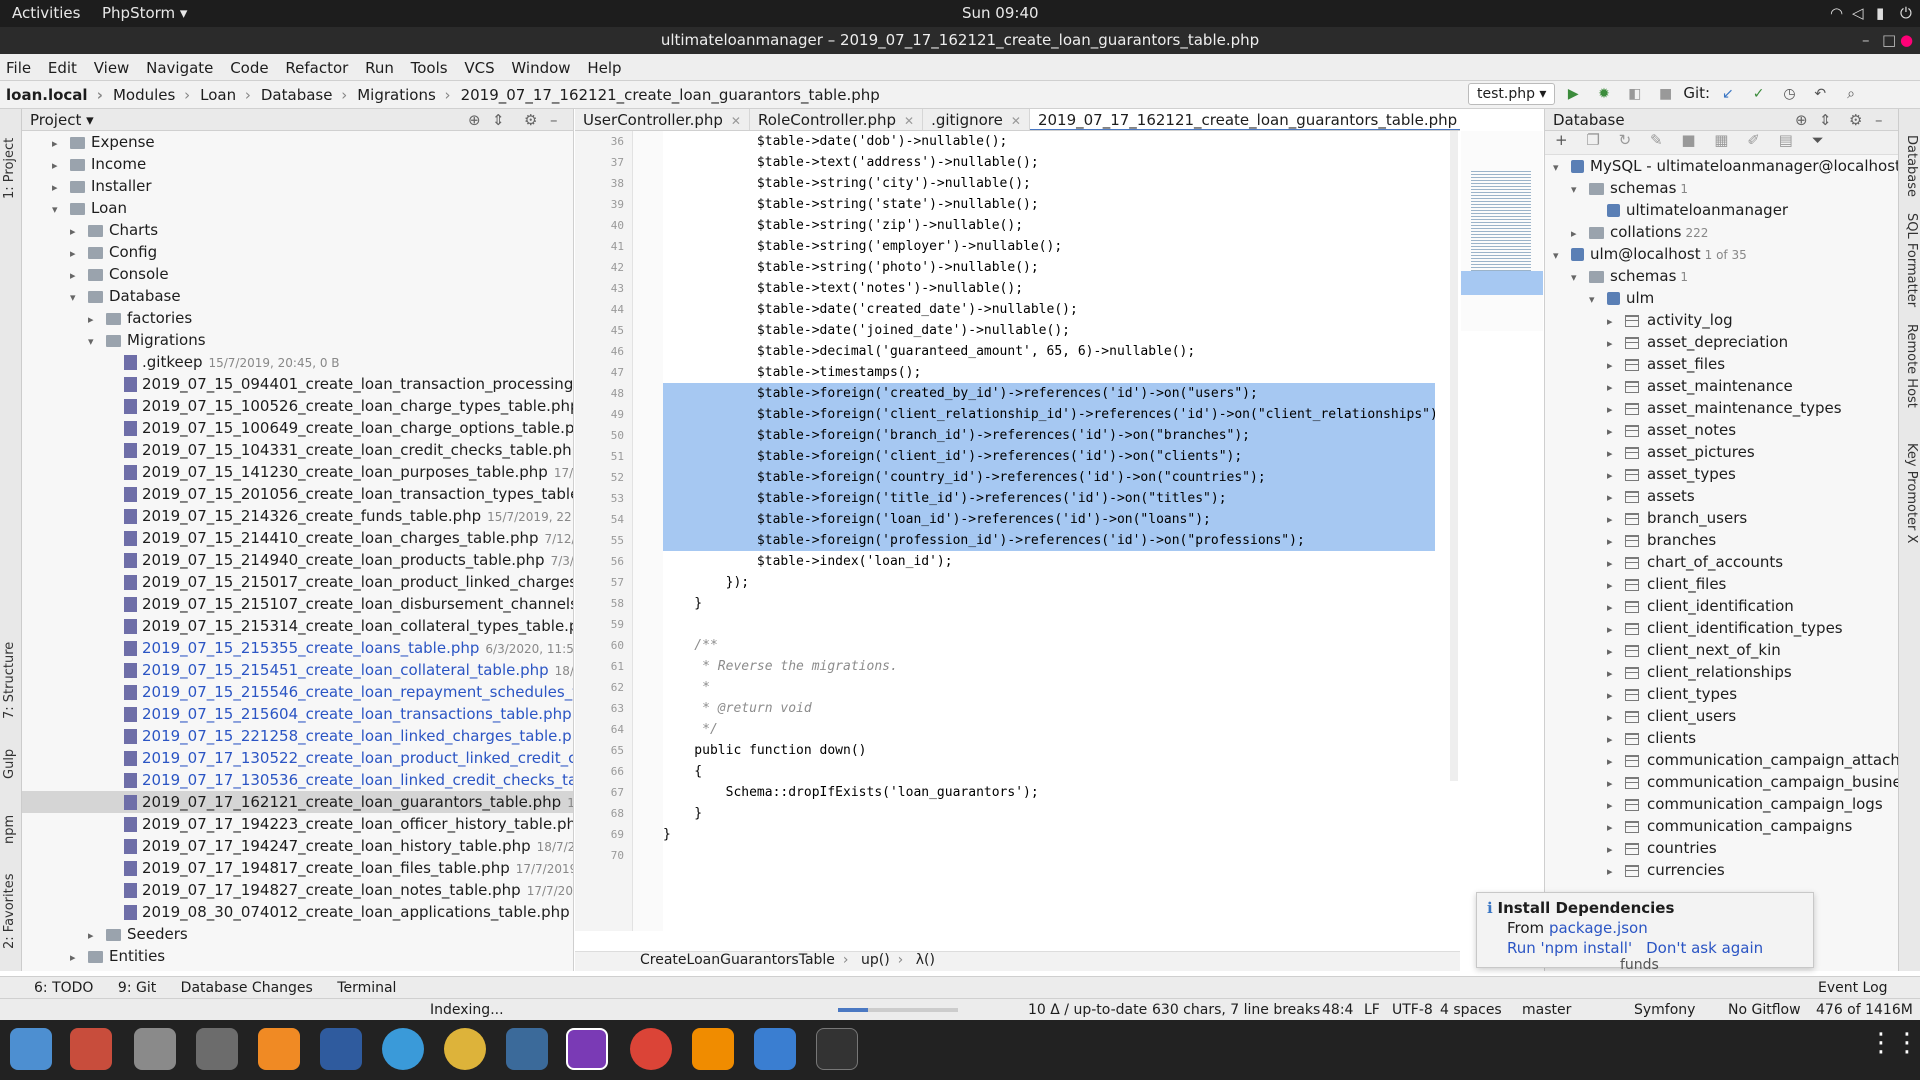  What do you see at coordinates (1764, 1010) in the screenshot?
I see `gitflow-status: No Gitflow` at bounding box center [1764, 1010].